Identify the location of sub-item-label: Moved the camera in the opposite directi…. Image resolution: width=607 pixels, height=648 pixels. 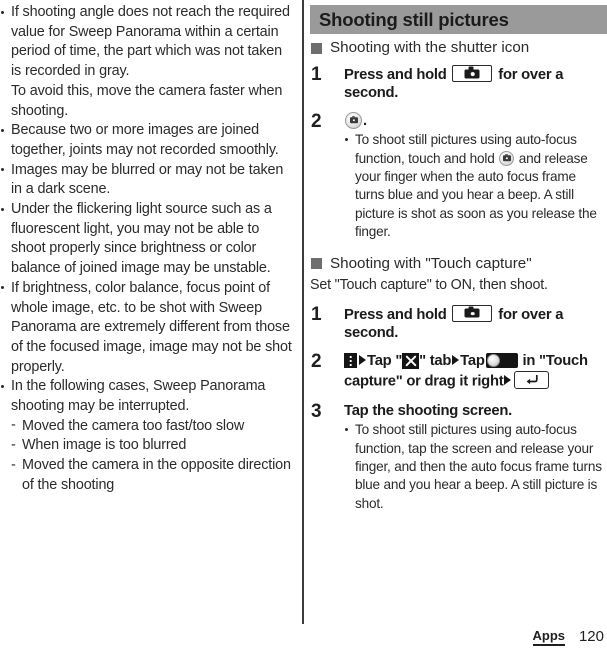
(156, 475).